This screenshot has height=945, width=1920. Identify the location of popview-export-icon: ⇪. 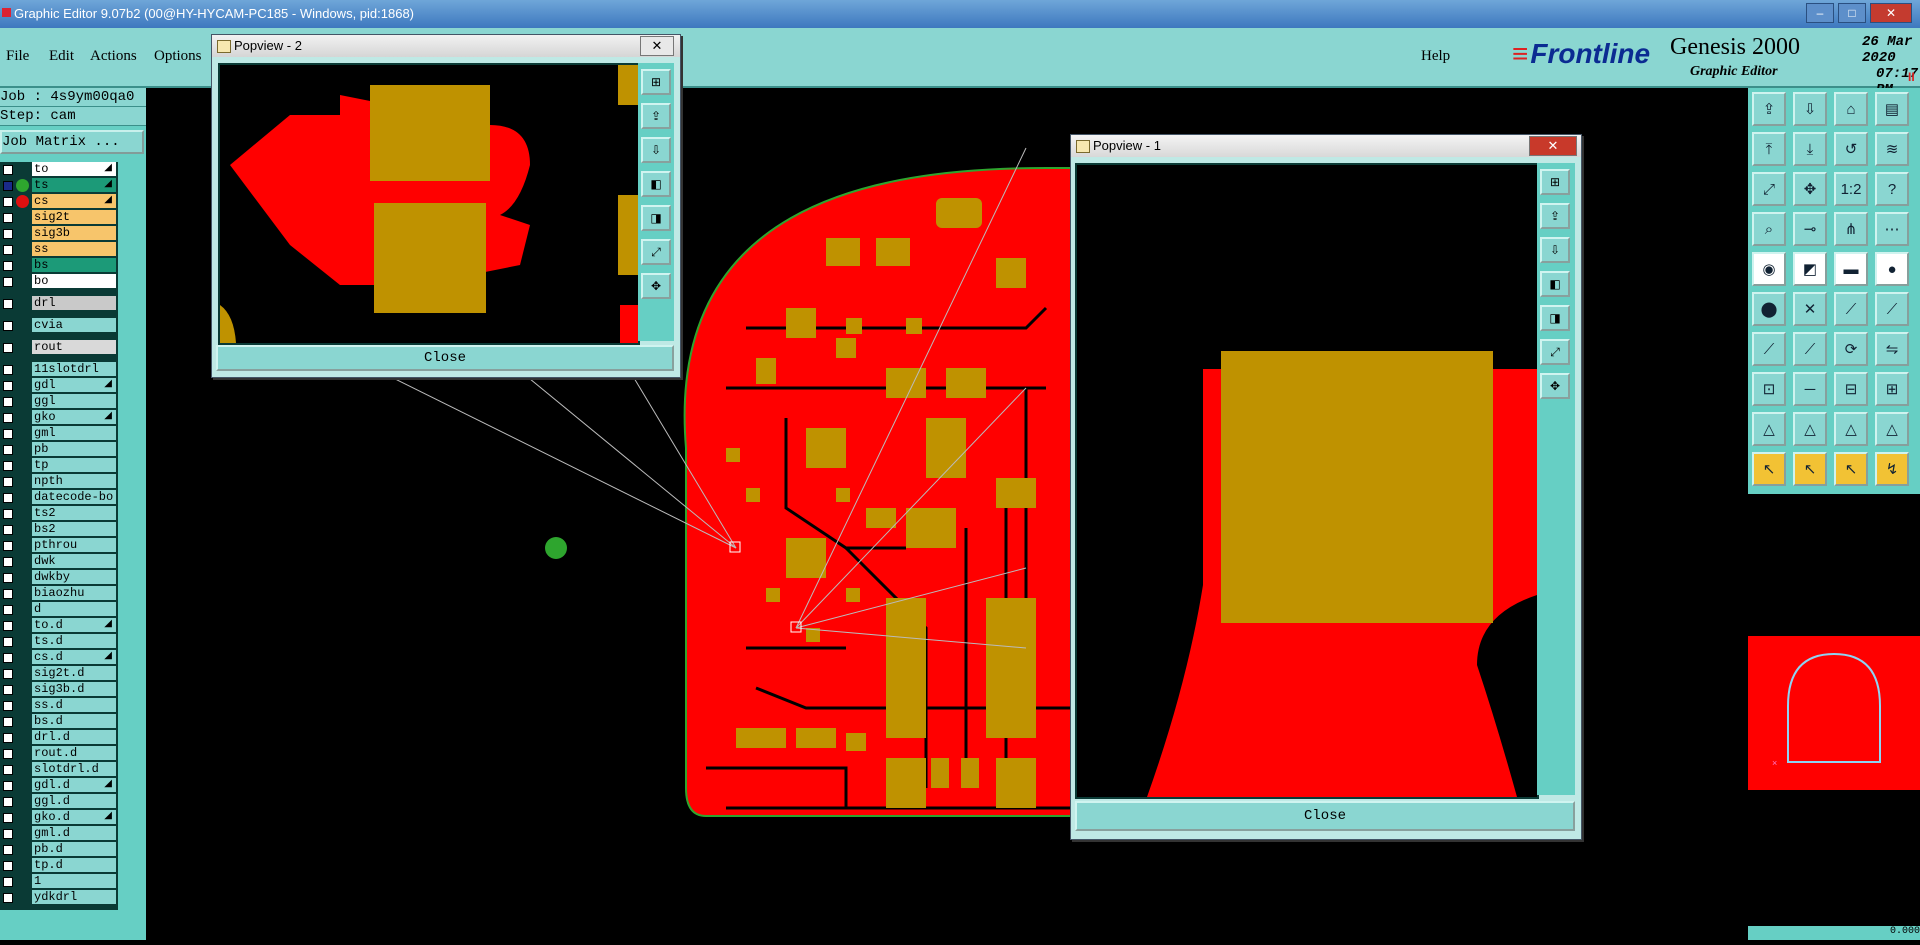
(656, 116).